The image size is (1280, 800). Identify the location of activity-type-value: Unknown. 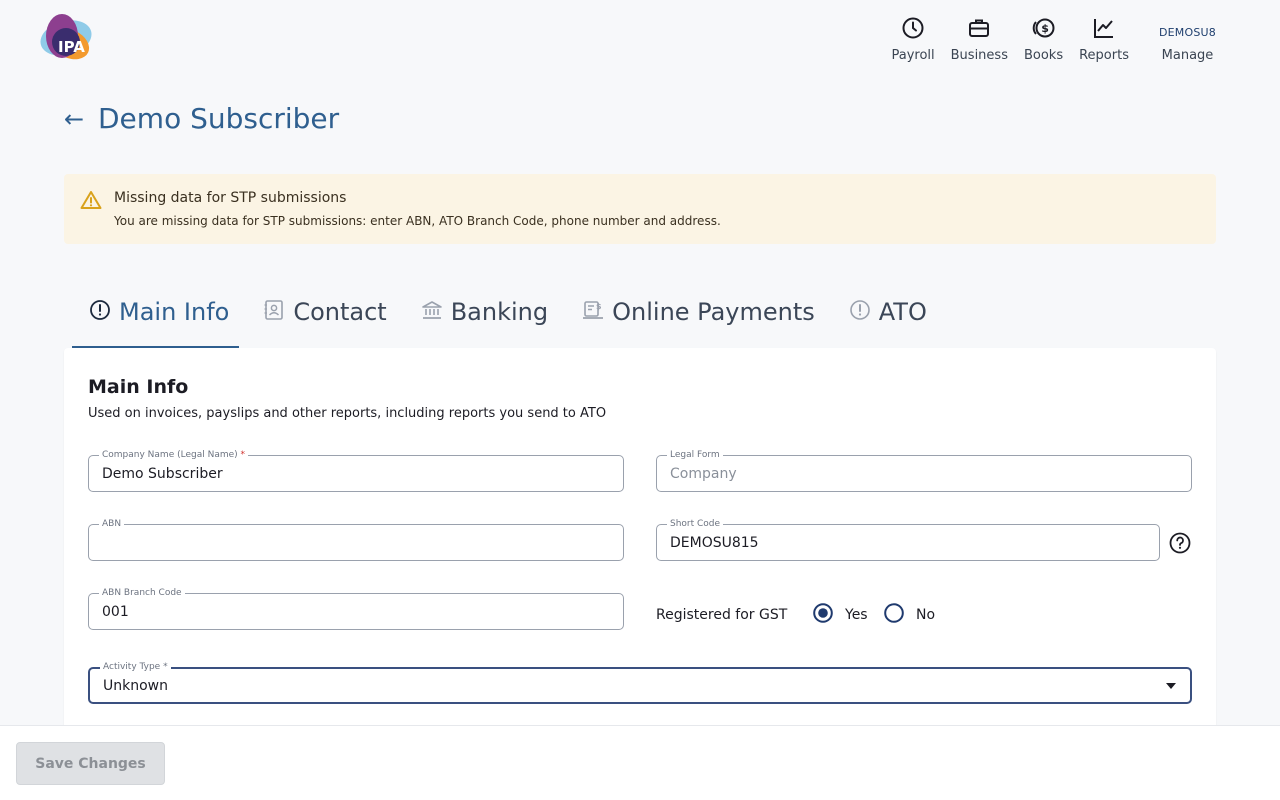
(135, 686).